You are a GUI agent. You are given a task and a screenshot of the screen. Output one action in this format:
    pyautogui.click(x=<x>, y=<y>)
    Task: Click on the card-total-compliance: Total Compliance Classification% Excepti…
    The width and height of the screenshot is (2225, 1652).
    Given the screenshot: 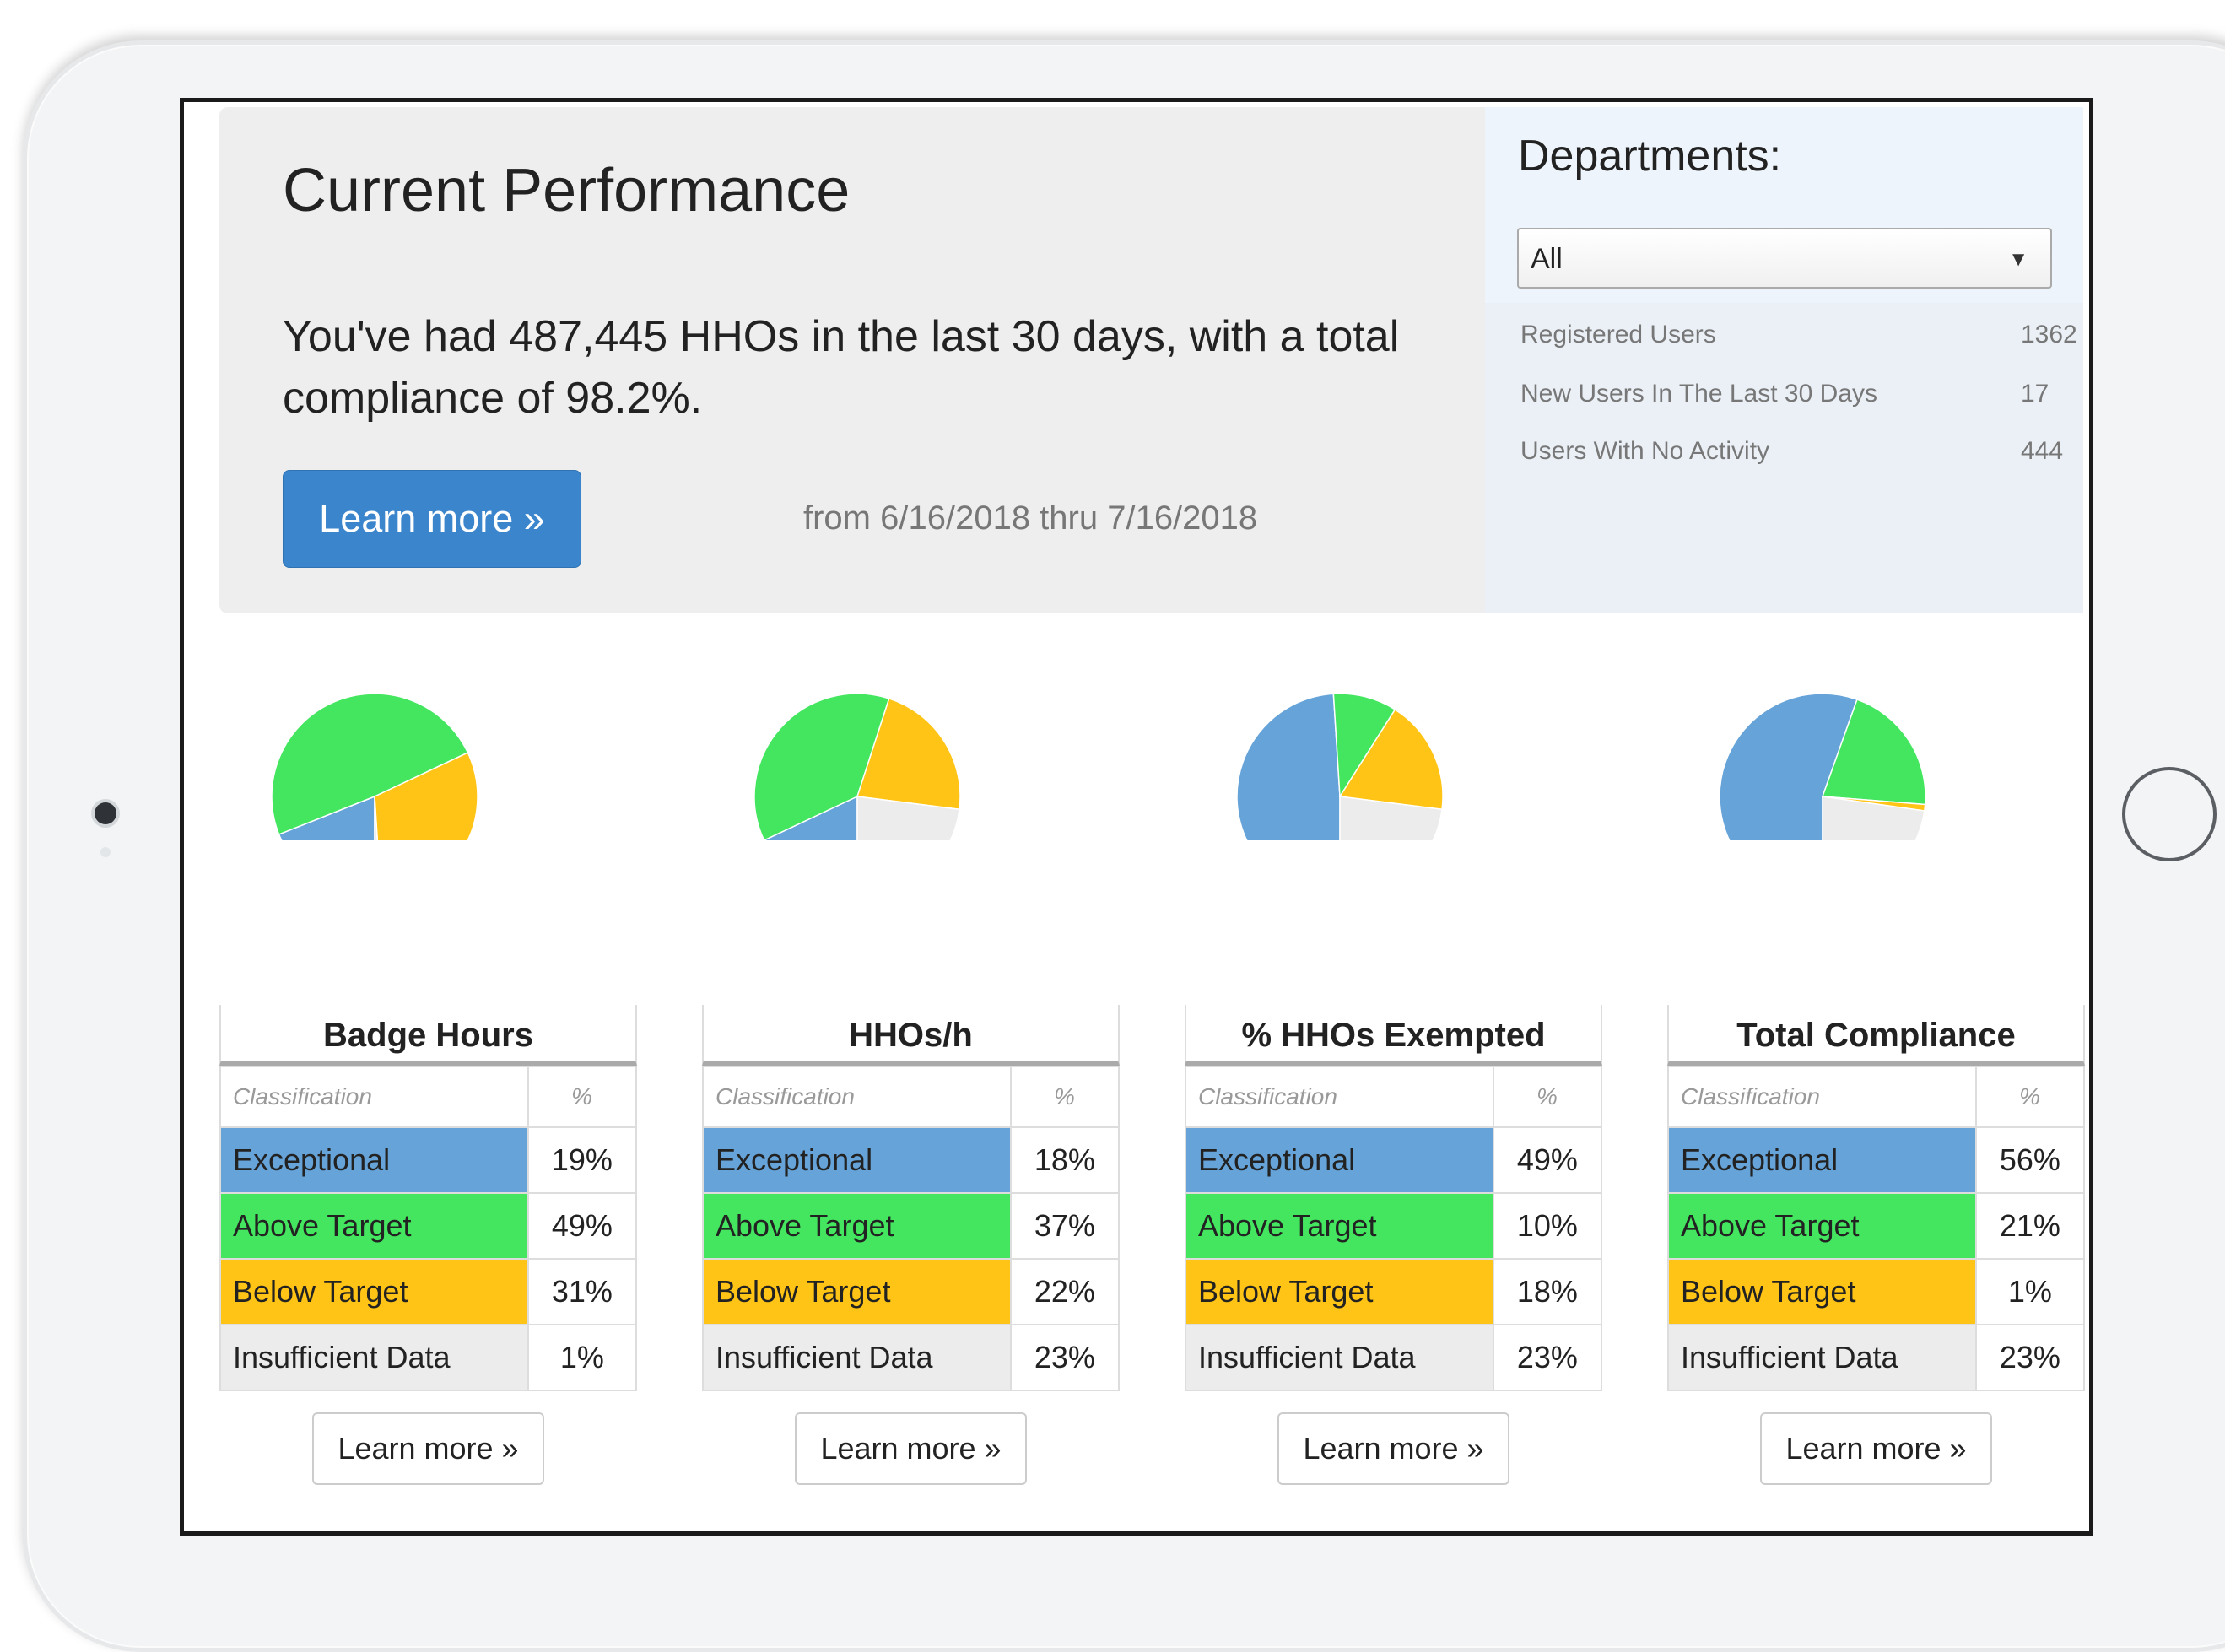 What is the action you would take?
    pyautogui.click(x=1876, y=1198)
    